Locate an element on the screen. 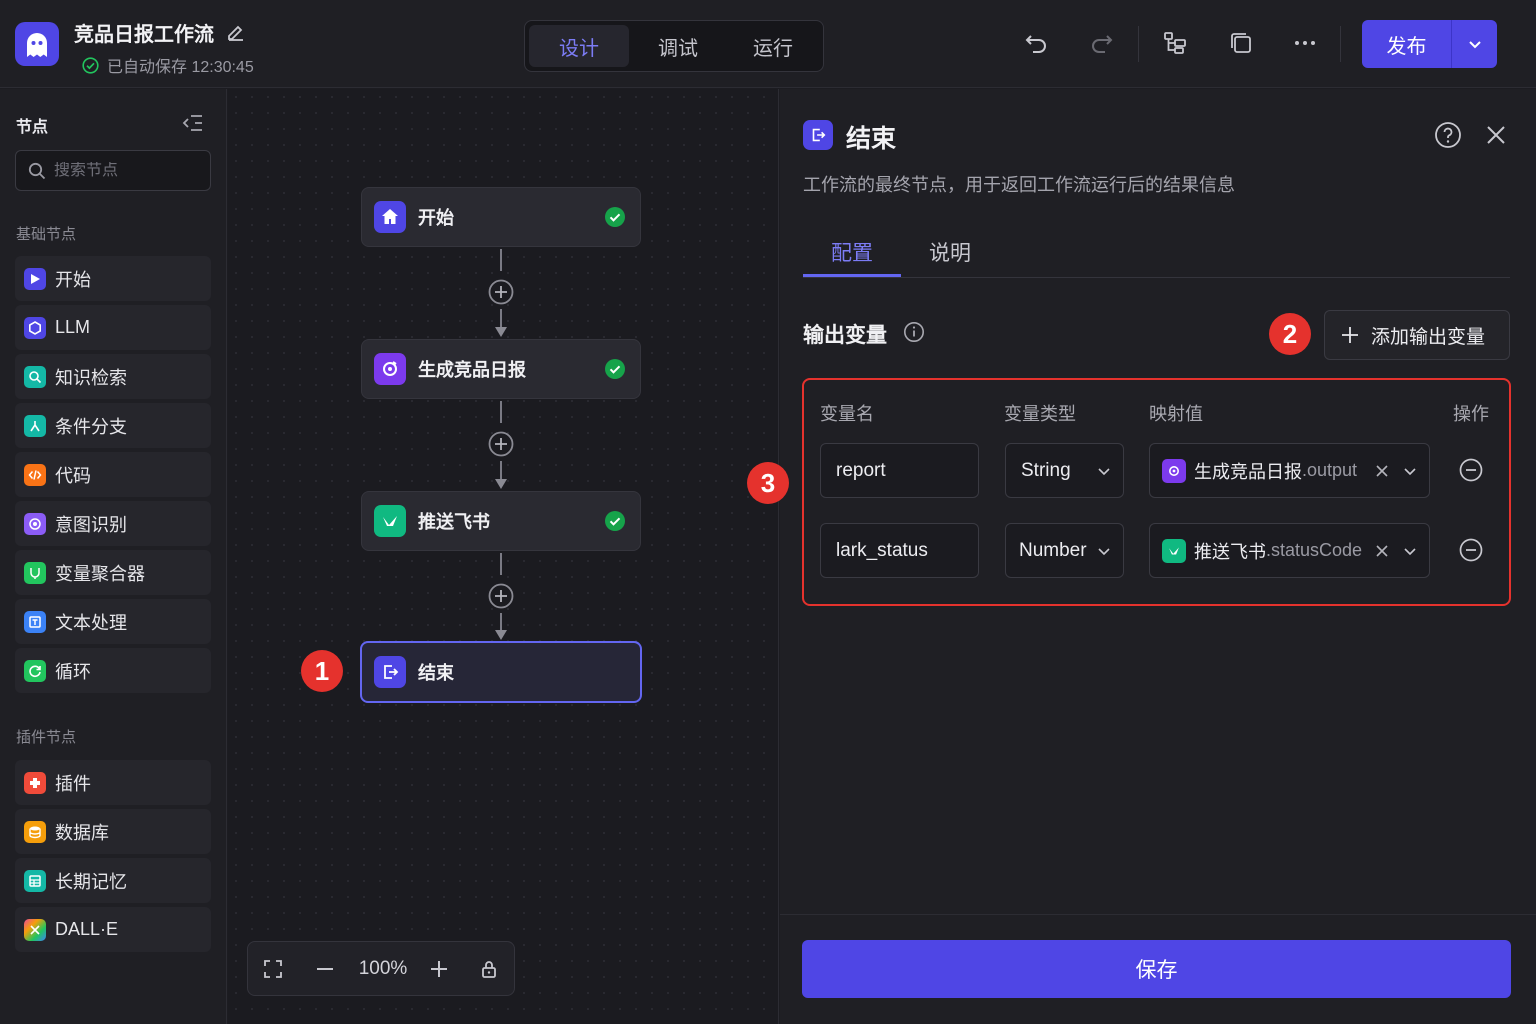 The width and height of the screenshot is (1536, 1024). save-button: 保存 is located at coordinates (1156, 969).